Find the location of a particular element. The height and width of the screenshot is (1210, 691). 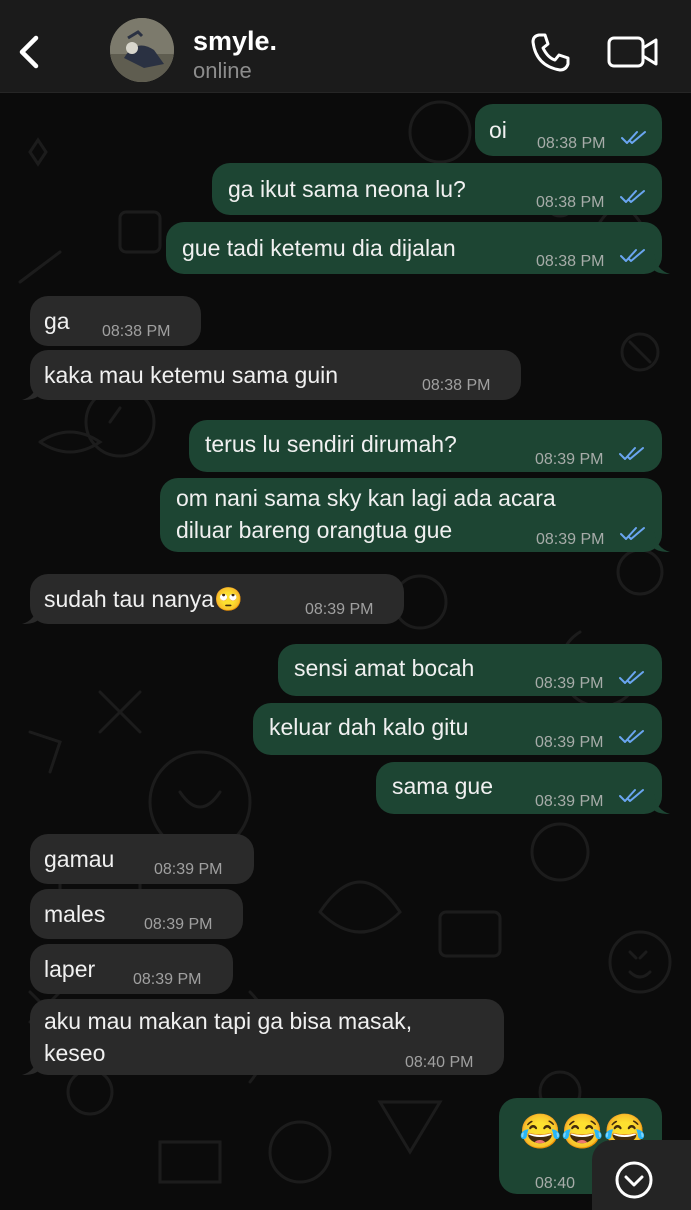

back-button is located at coordinates (29, 52).